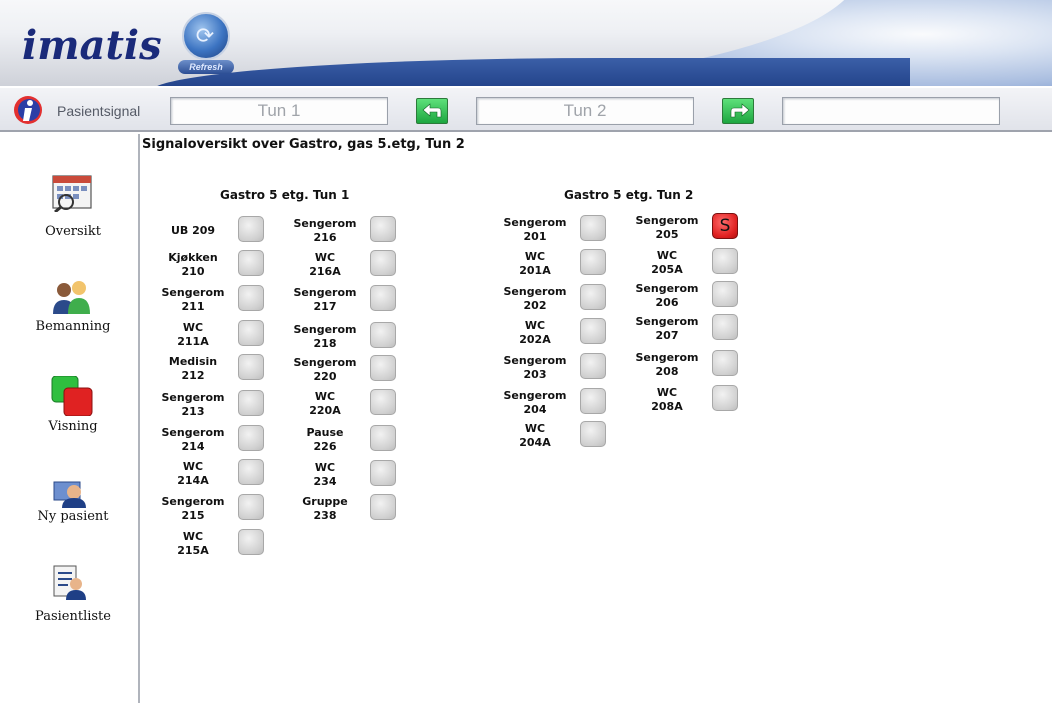  Describe the element at coordinates (72, 193) in the screenshot. I see `calendar-overview-icon` at that location.